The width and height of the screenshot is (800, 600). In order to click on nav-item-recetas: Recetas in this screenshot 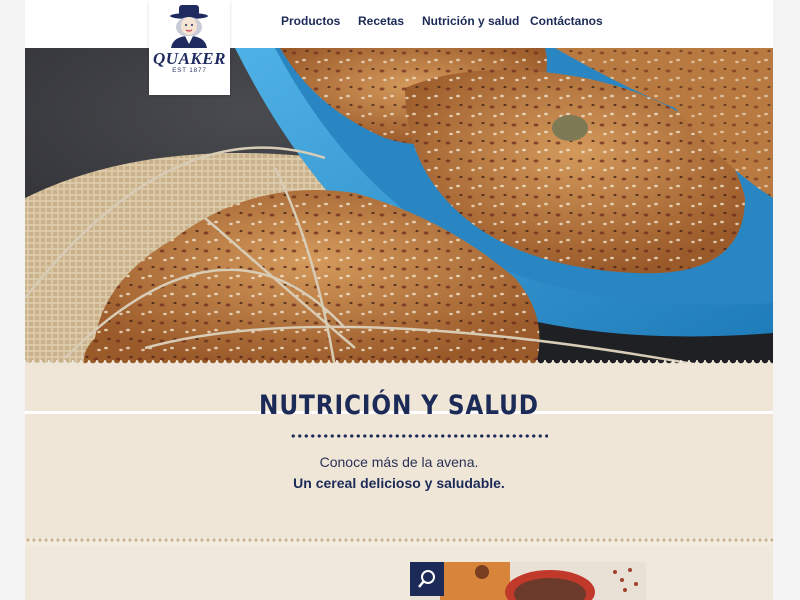, I will do `click(381, 21)`.